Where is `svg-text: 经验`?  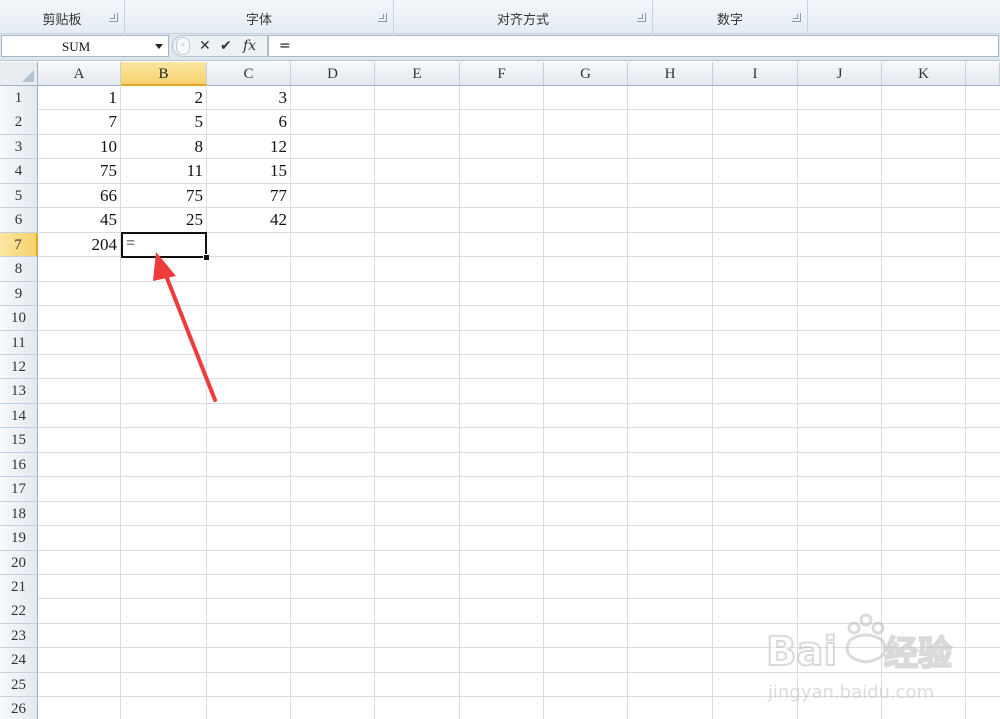 svg-text: 经验 is located at coordinates (918, 654).